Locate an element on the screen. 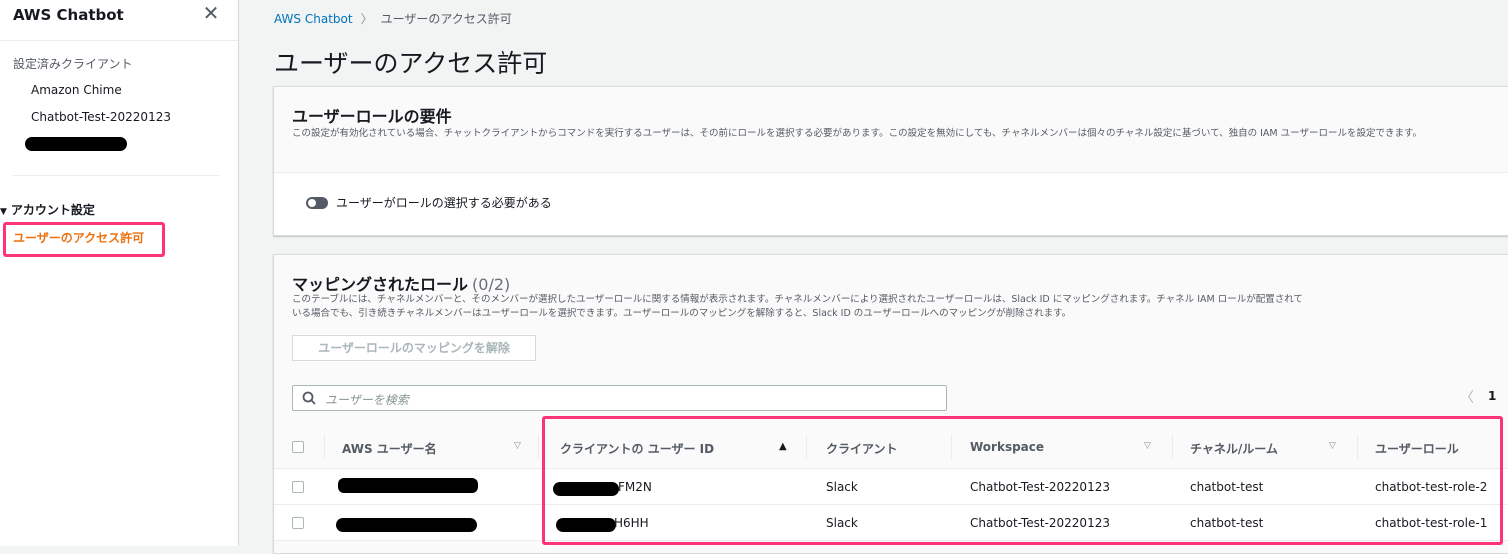 The width and height of the screenshot is (1508, 554). caret-down-icon: ▼ is located at coordinates (3, 212).